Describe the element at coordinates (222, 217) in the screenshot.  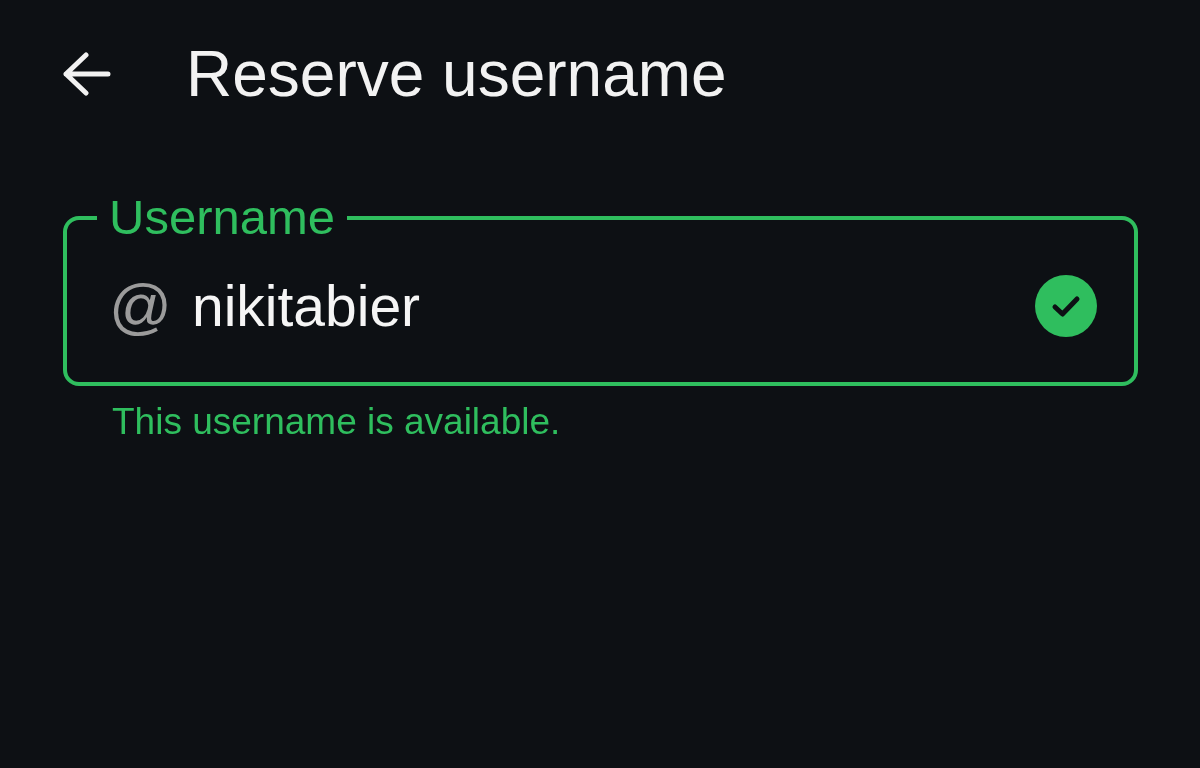
I see `field-label: Username` at that location.